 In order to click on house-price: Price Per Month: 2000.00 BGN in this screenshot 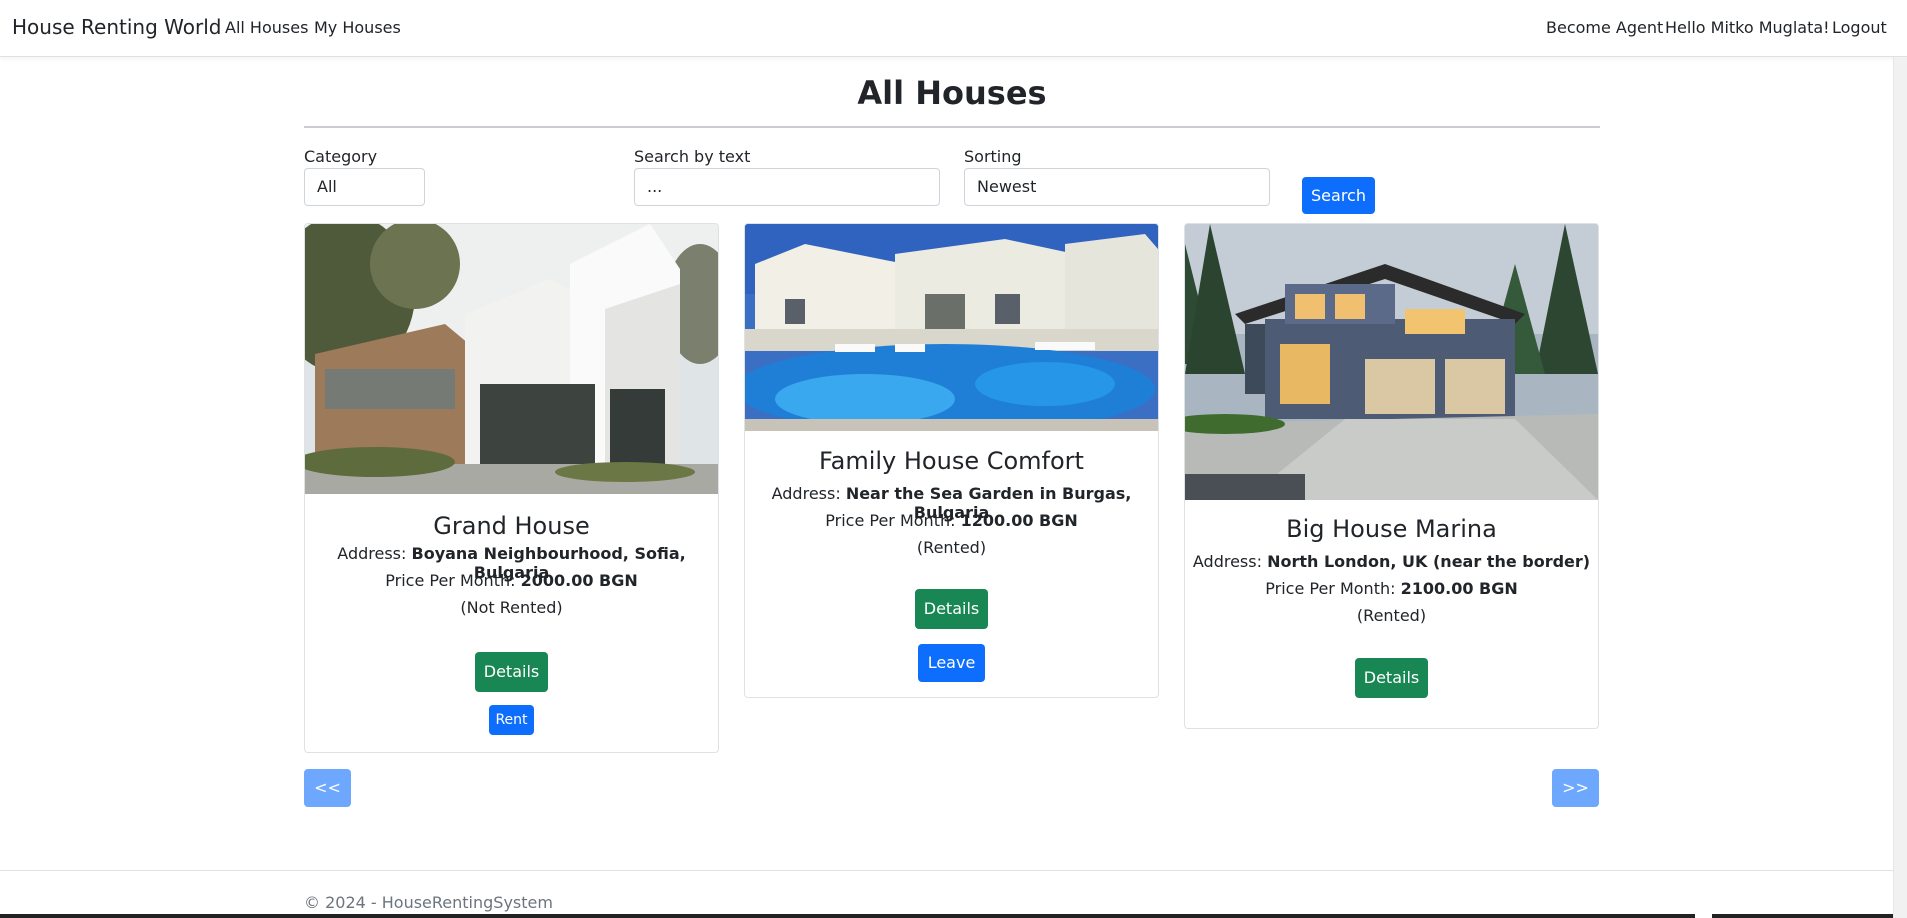, I will do `click(511, 580)`.